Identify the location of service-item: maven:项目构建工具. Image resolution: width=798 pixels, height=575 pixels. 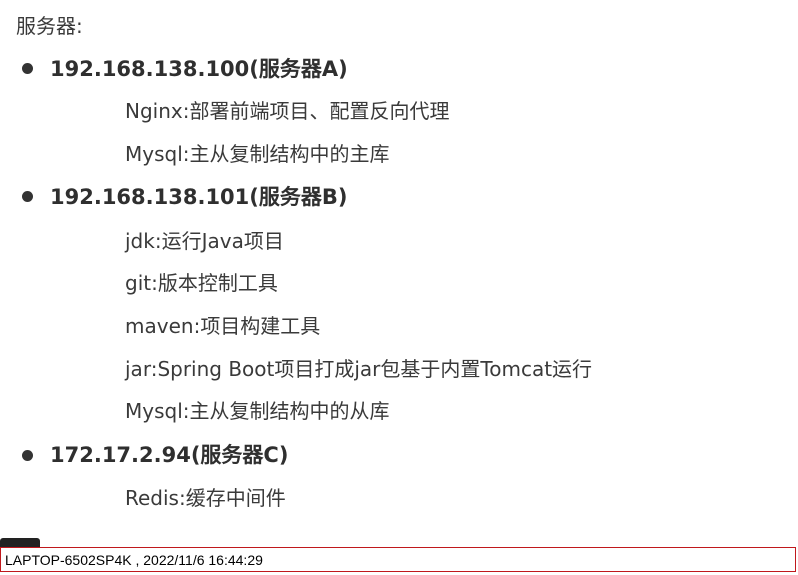
(222, 326).